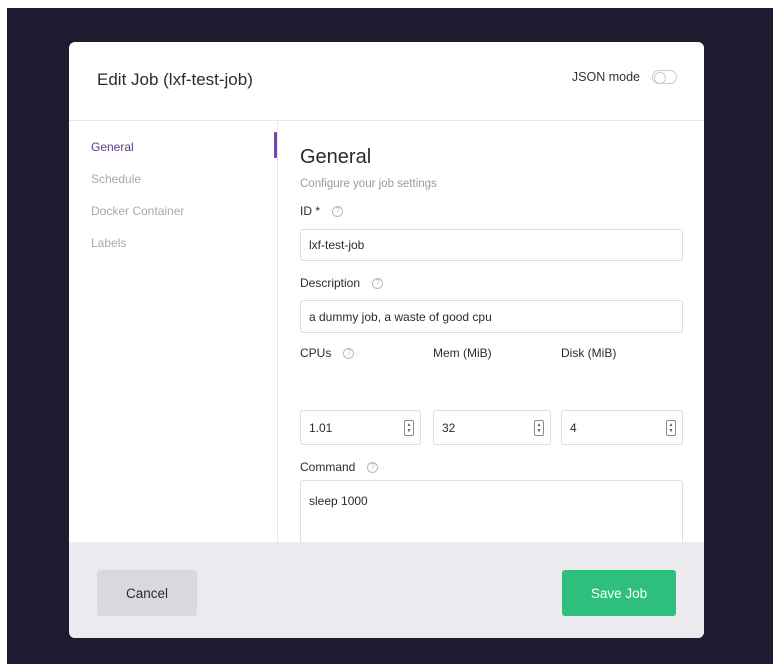 This screenshot has width=773, height=664. What do you see at coordinates (108, 243) in the screenshot?
I see `sidebar-item-labels: Labels` at bounding box center [108, 243].